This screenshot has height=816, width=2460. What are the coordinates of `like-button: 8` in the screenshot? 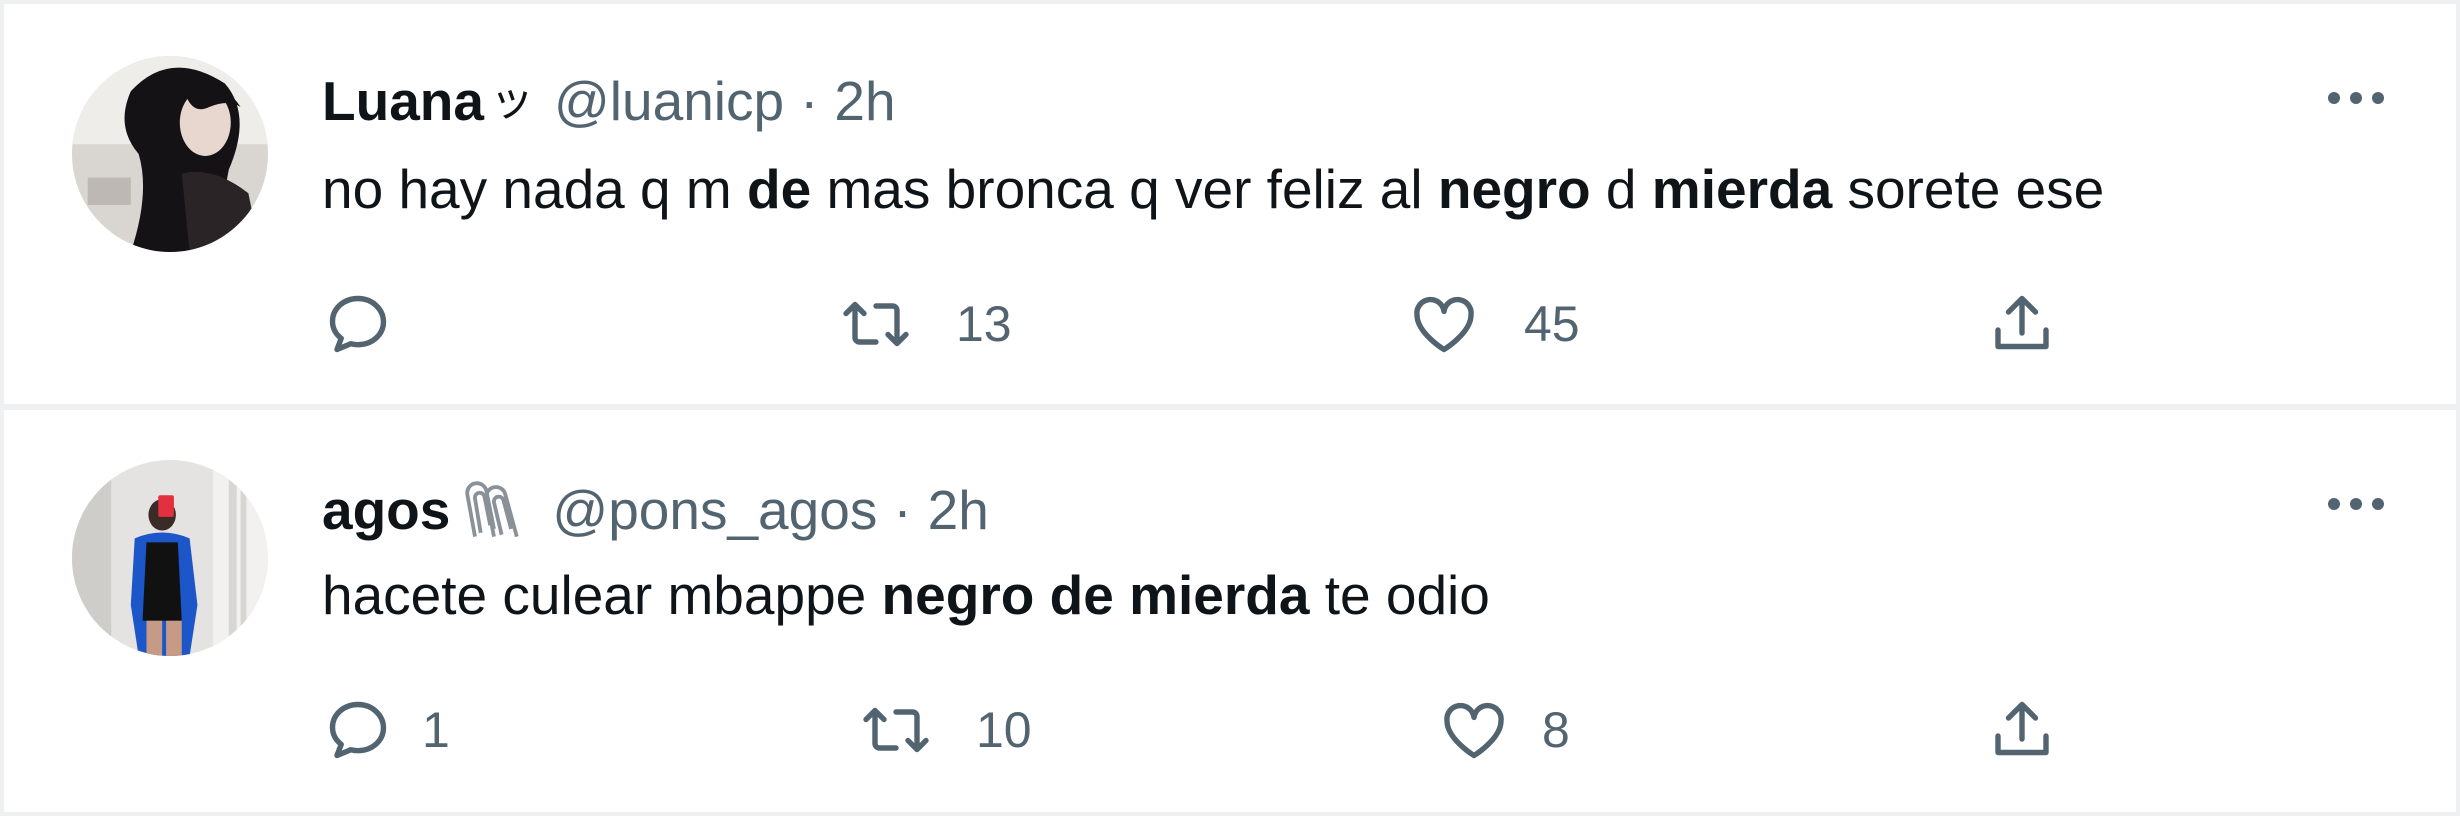 It's located at (1504, 730).